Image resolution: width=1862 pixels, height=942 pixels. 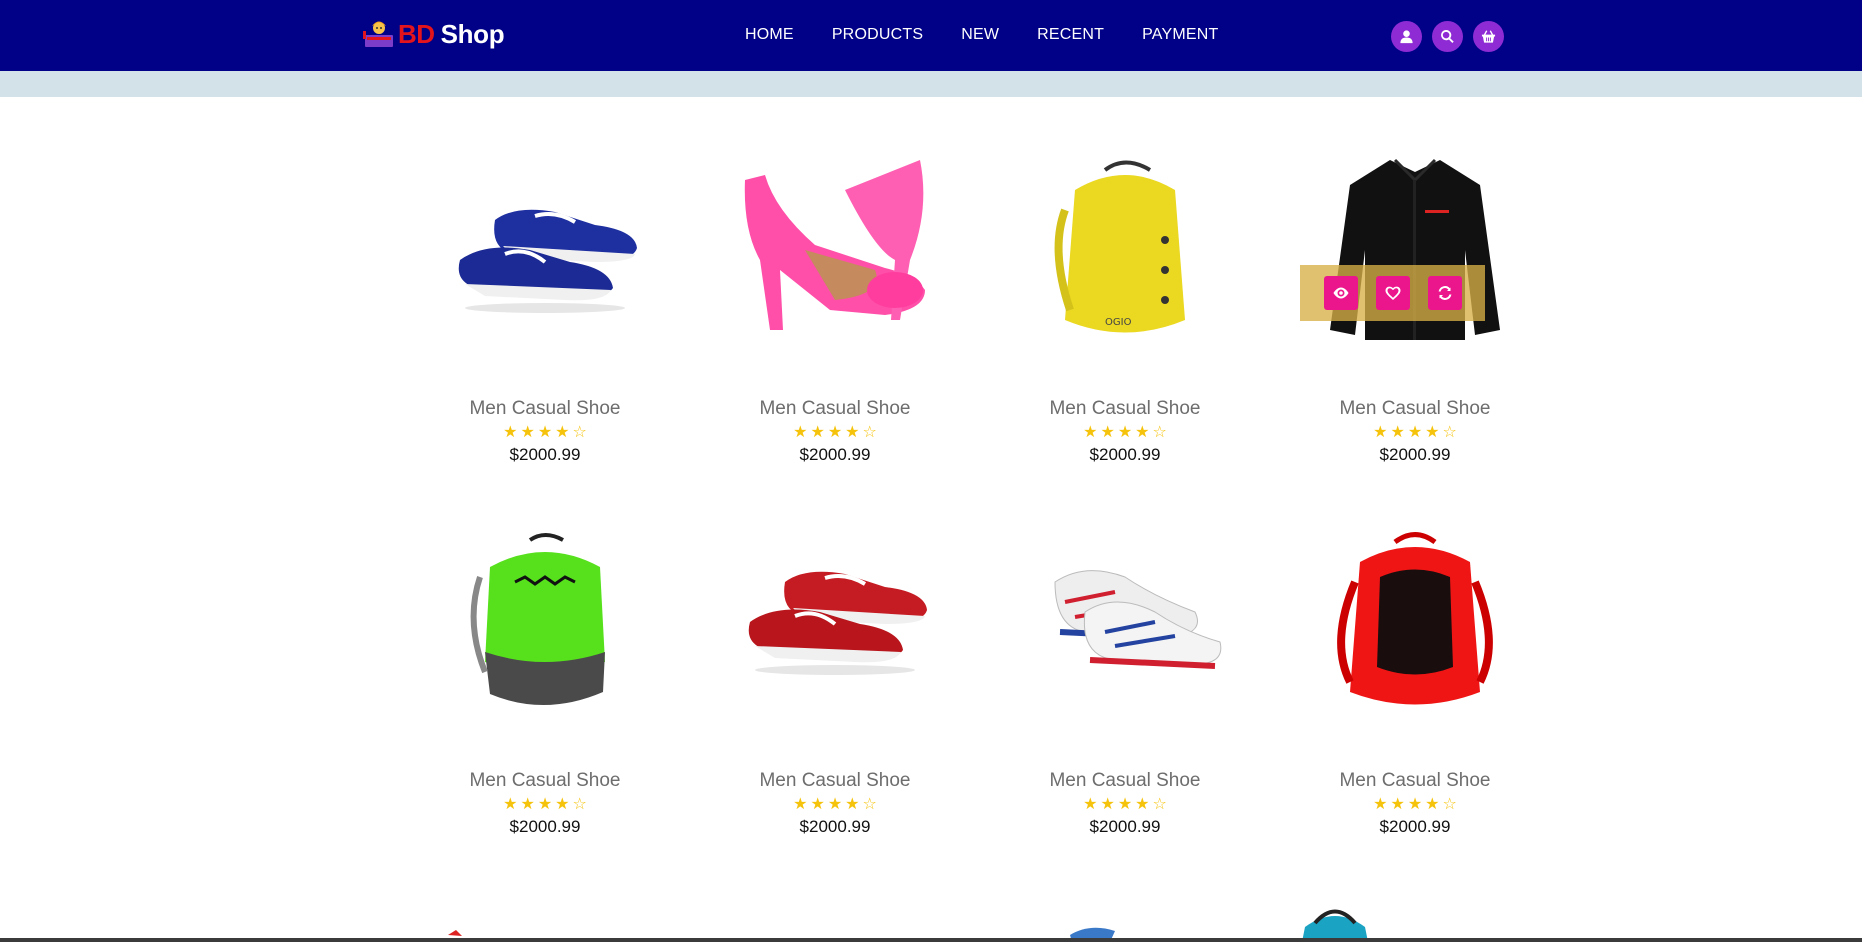 I want to click on brand-logo-link: BD Shop, so click(x=433, y=34).